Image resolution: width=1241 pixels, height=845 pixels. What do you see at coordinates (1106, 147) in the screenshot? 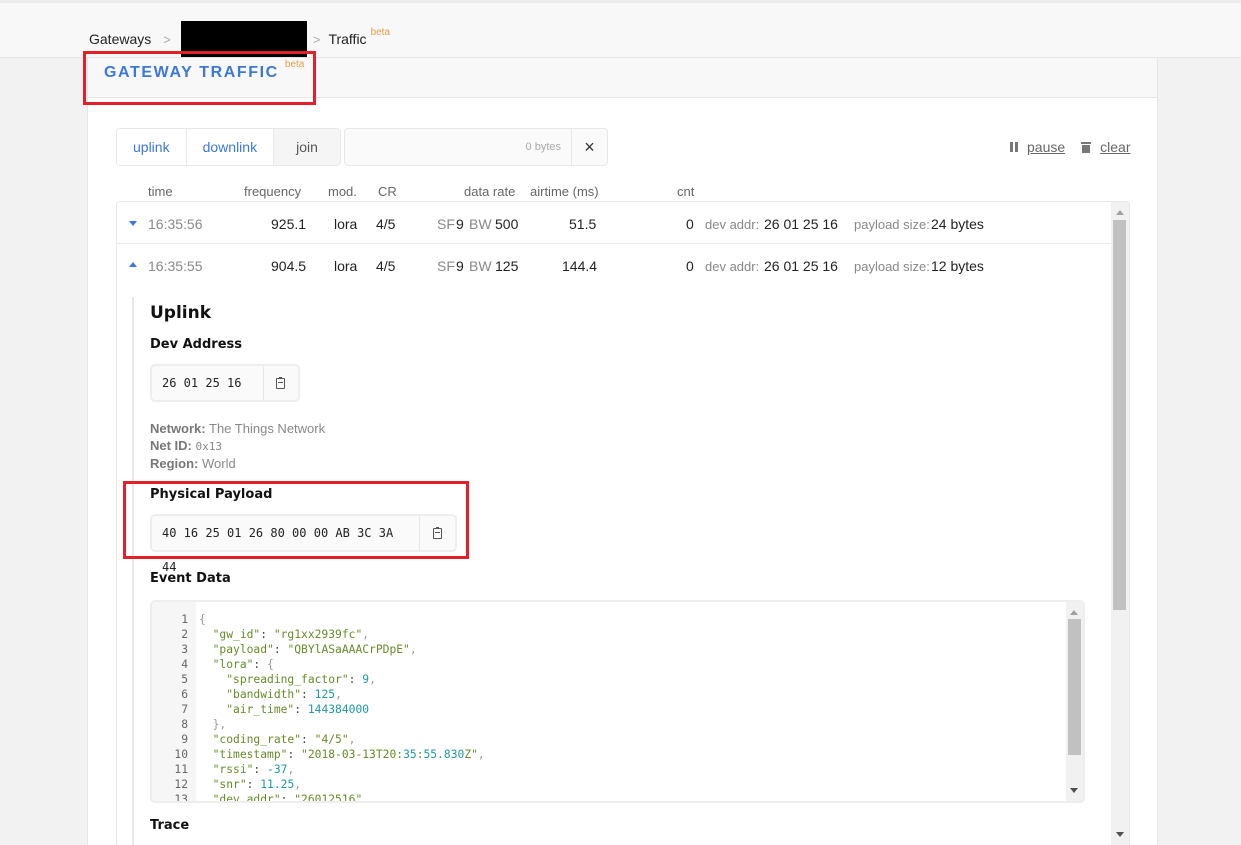
I see `clear-button: clear` at bounding box center [1106, 147].